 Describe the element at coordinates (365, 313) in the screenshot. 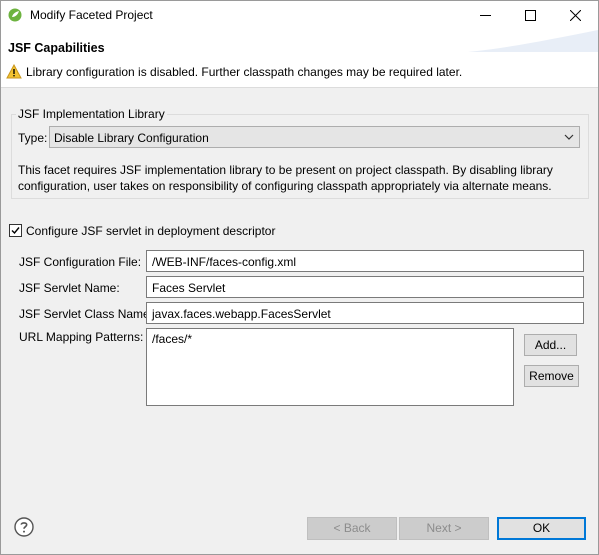

I see `servlet-class-input: javax.faces.webapp.FacesServlet` at that location.